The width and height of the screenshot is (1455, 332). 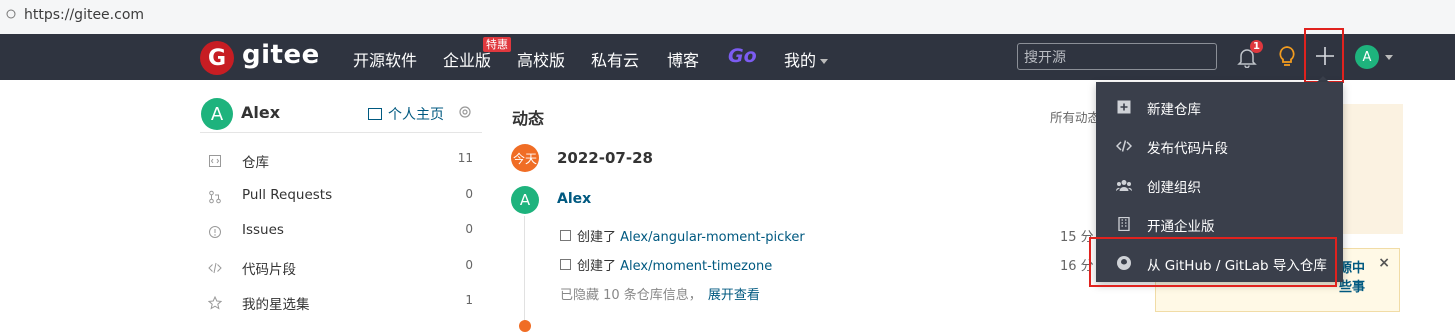 What do you see at coordinates (1181, 227) in the screenshot?
I see `menu-item-label: 开通企业版` at bounding box center [1181, 227].